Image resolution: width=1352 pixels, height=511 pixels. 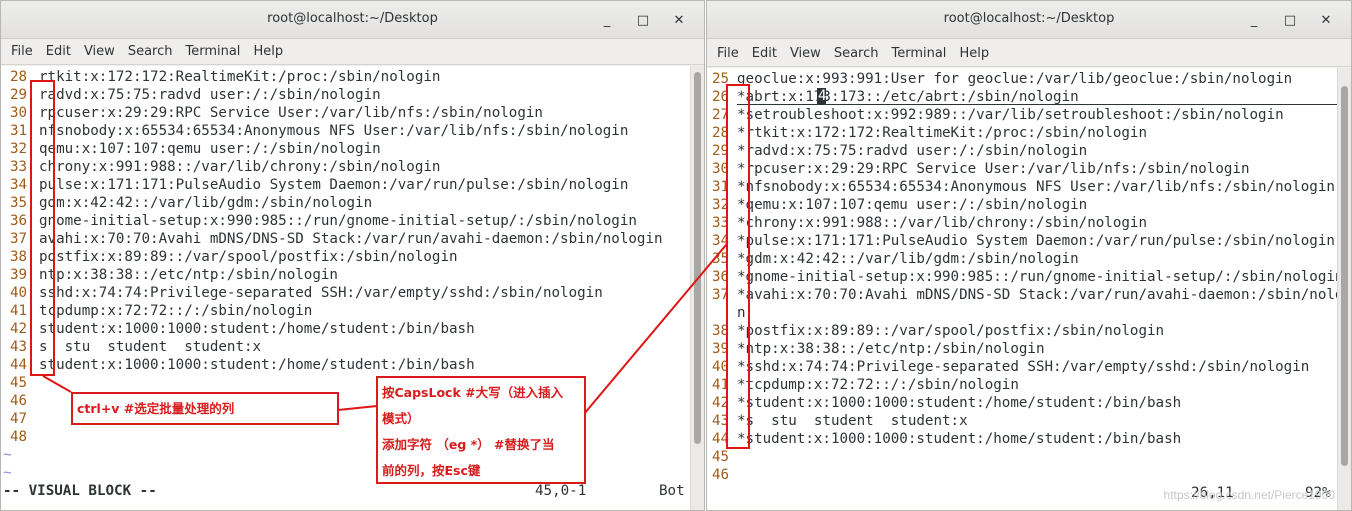 I want to click on line-number: 32, so click(x=19, y=149).